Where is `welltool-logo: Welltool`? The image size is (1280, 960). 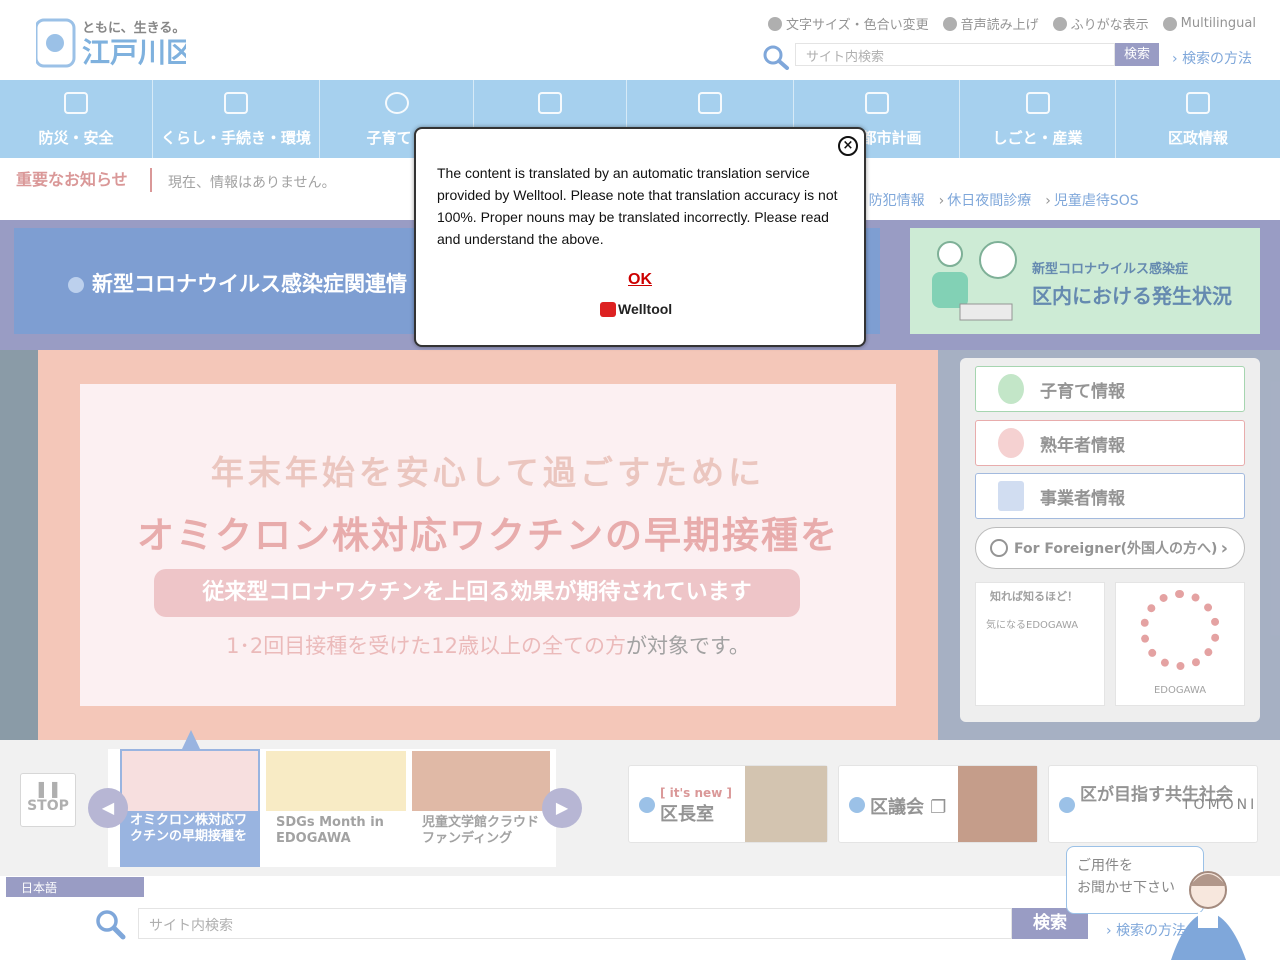 welltool-logo: Welltool is located at coordinates (636, 309).